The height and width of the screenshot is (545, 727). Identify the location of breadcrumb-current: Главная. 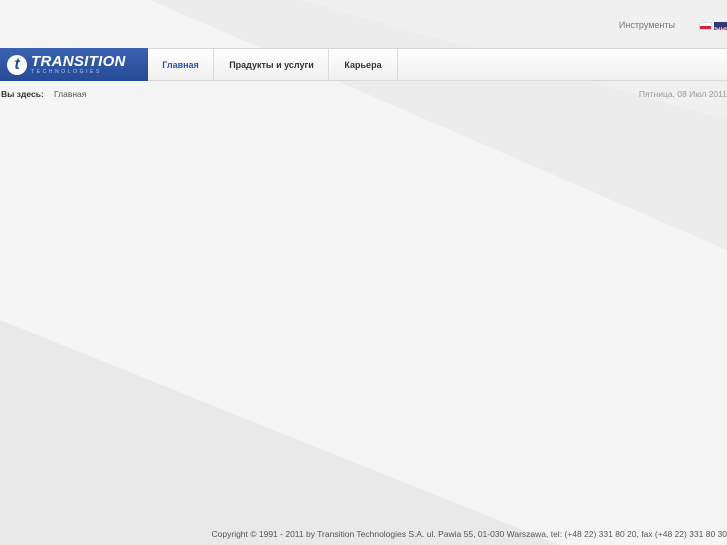
(70, 94).